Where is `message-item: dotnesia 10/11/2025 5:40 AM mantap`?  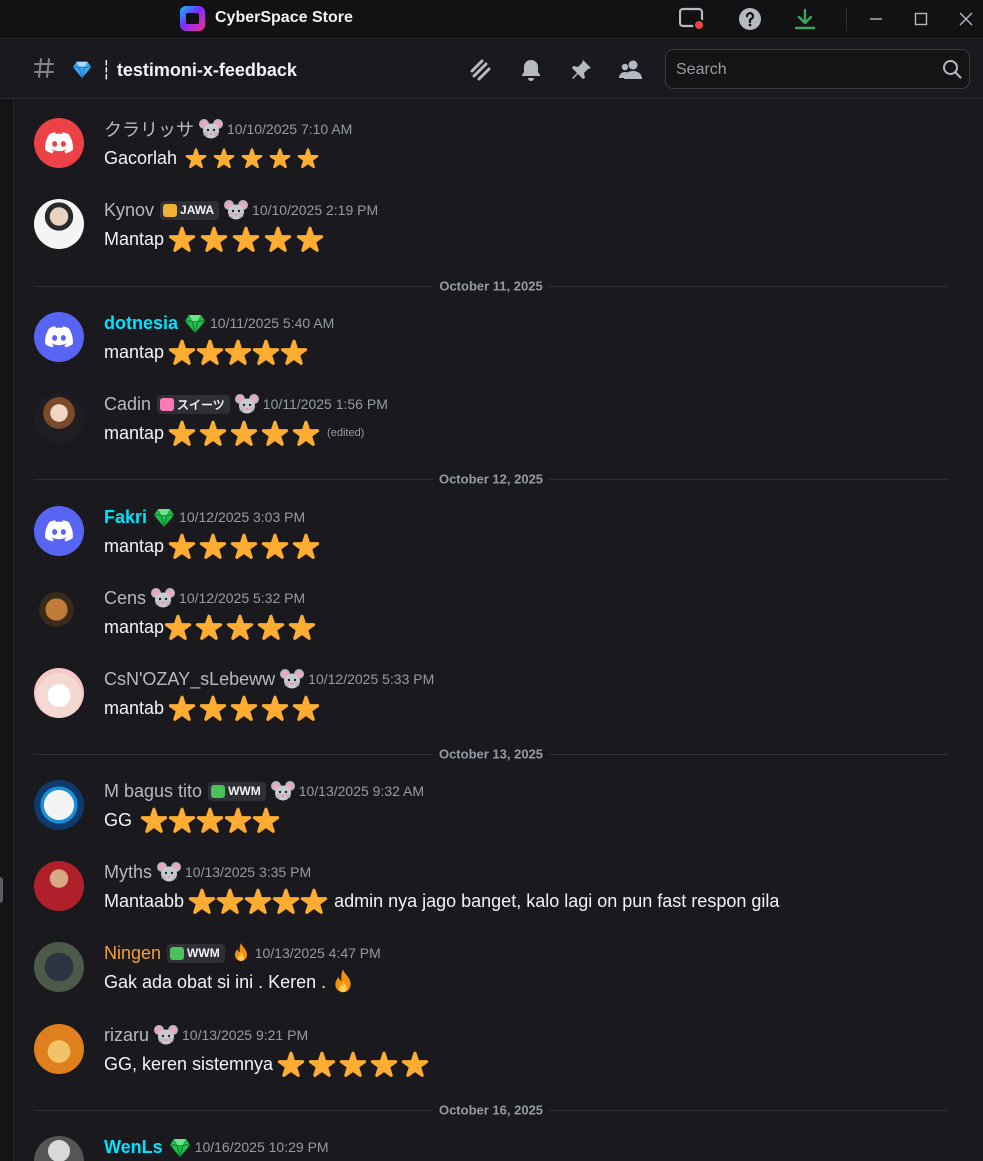
message-item: dotnesia 10/11/2025 5:40 AM mantap is located at coordinates (499, 333).